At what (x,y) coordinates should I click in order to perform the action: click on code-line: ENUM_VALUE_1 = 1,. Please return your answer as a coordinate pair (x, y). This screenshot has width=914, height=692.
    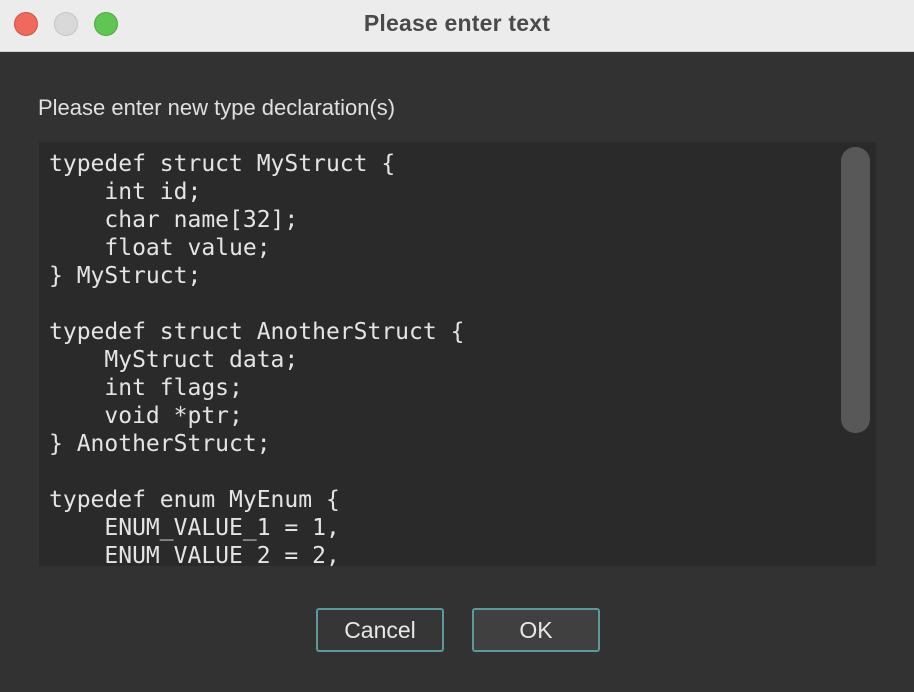
    Looking at the image, I should click on (194, 528).